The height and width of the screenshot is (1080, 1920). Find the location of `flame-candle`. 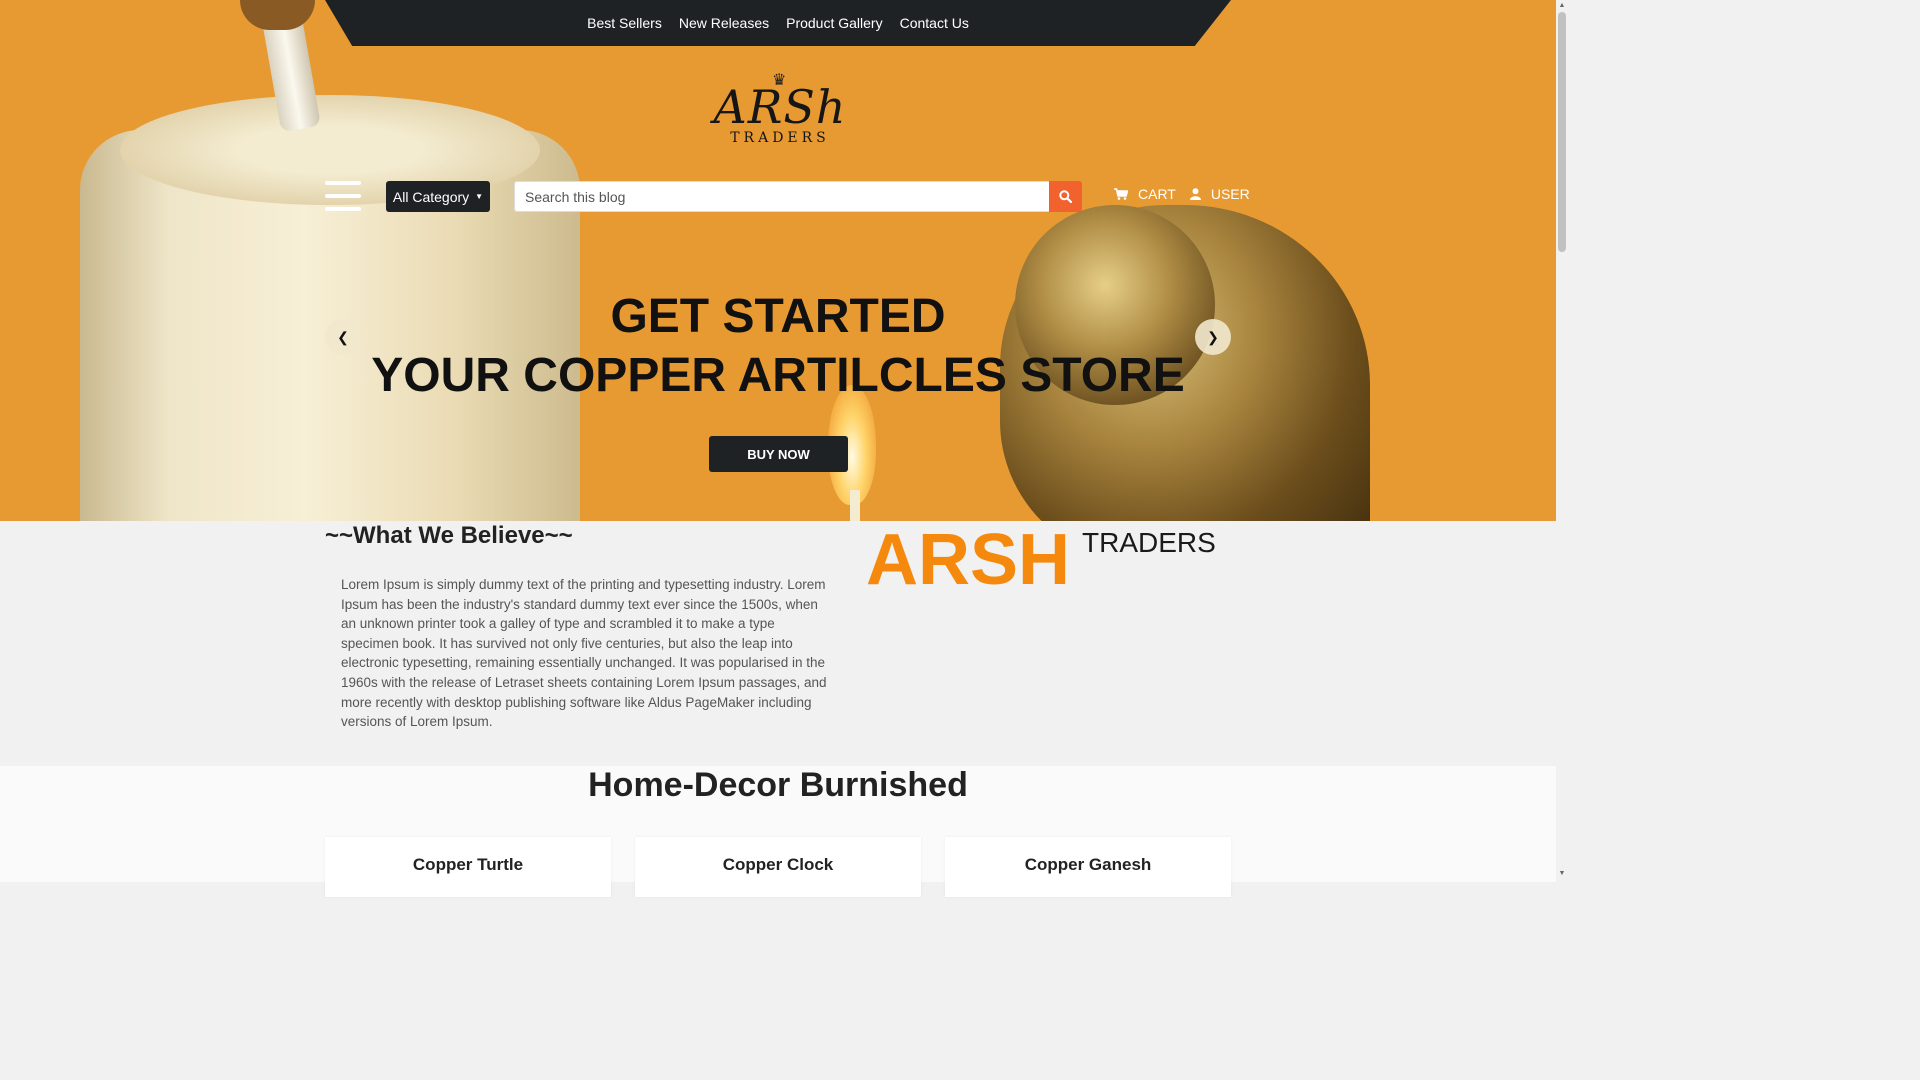

flame-candle is located at coordinates (855, 505).